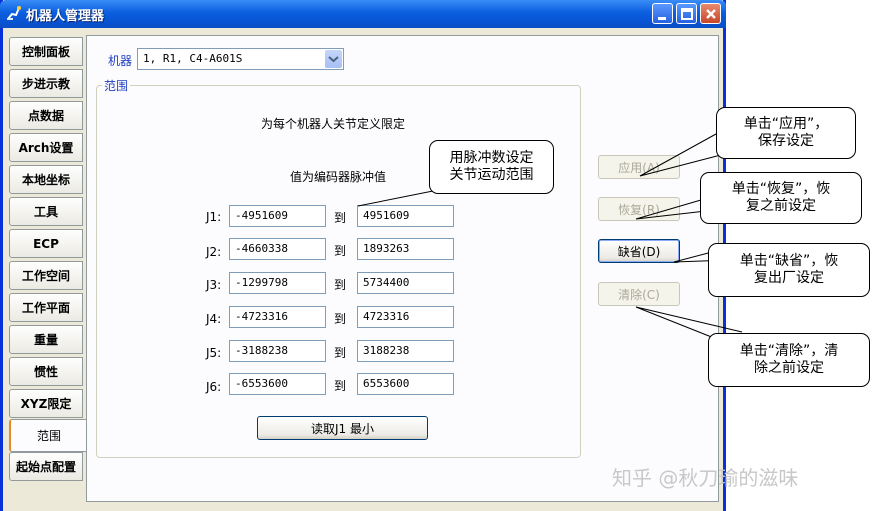 The width and height of the screenshot is (872, 511). What do you see at coordinates (491, 167) in the screenshot?
I see `callout-pulse: 用脉冲数设定 关节运动范围` at bounding box center [491, 167].